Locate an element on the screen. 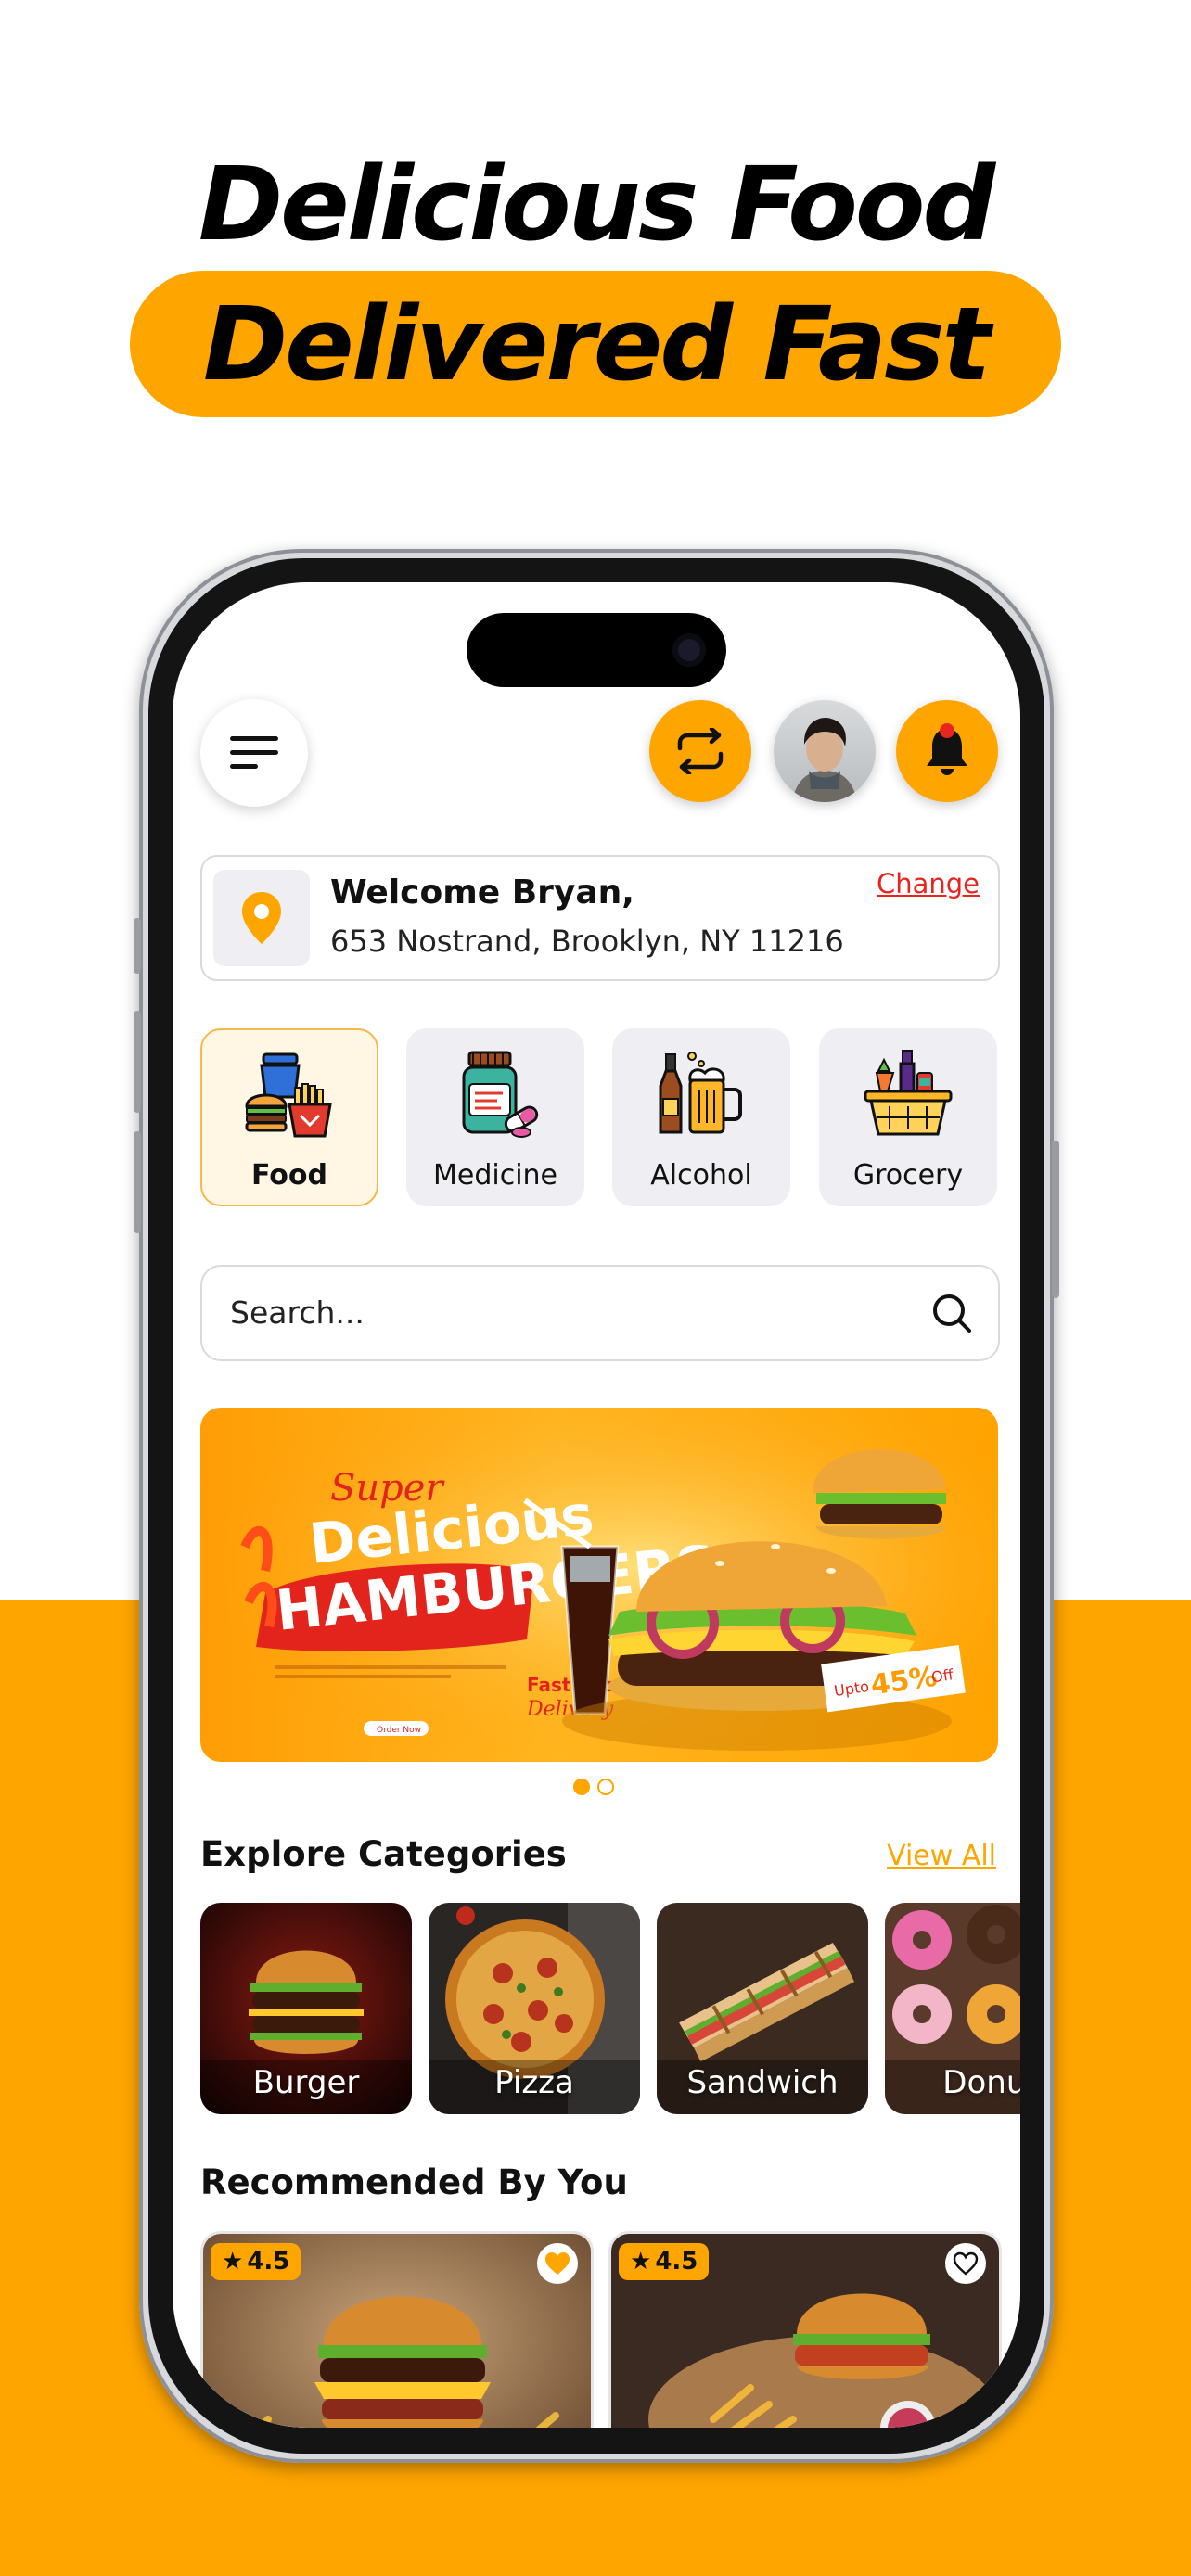 The image size is (1191, 2576). food-category-burger: Burger is located at coordinates (306, 2008).